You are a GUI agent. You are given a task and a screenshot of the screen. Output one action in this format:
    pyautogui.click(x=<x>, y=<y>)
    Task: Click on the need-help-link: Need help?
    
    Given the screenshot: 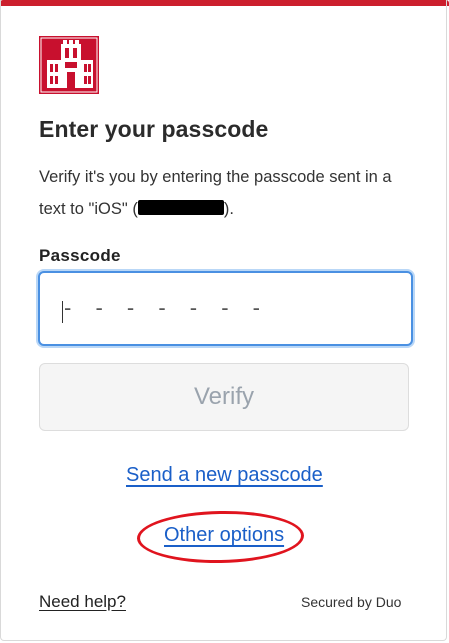 What is the action you would take?
    pyautogui.click(x=82, y=602)
    